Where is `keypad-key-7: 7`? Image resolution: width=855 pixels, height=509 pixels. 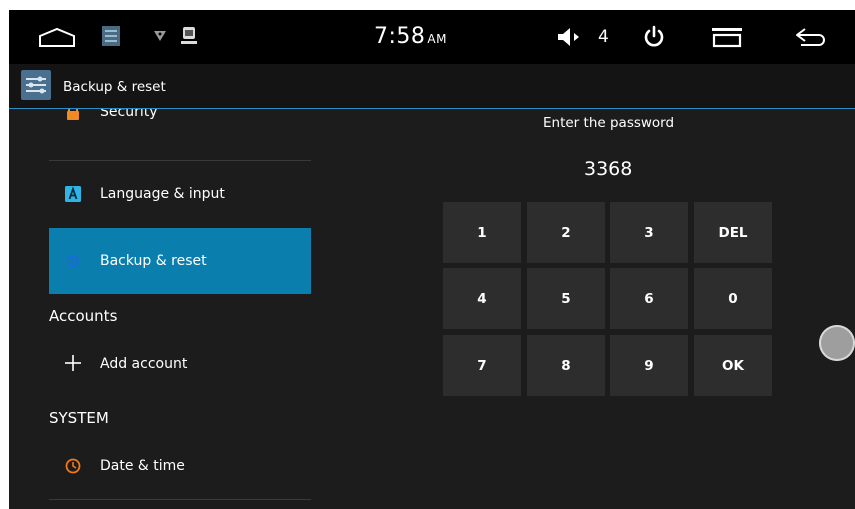
keypad-key-7: 7 is located at coordinates (482, 365).